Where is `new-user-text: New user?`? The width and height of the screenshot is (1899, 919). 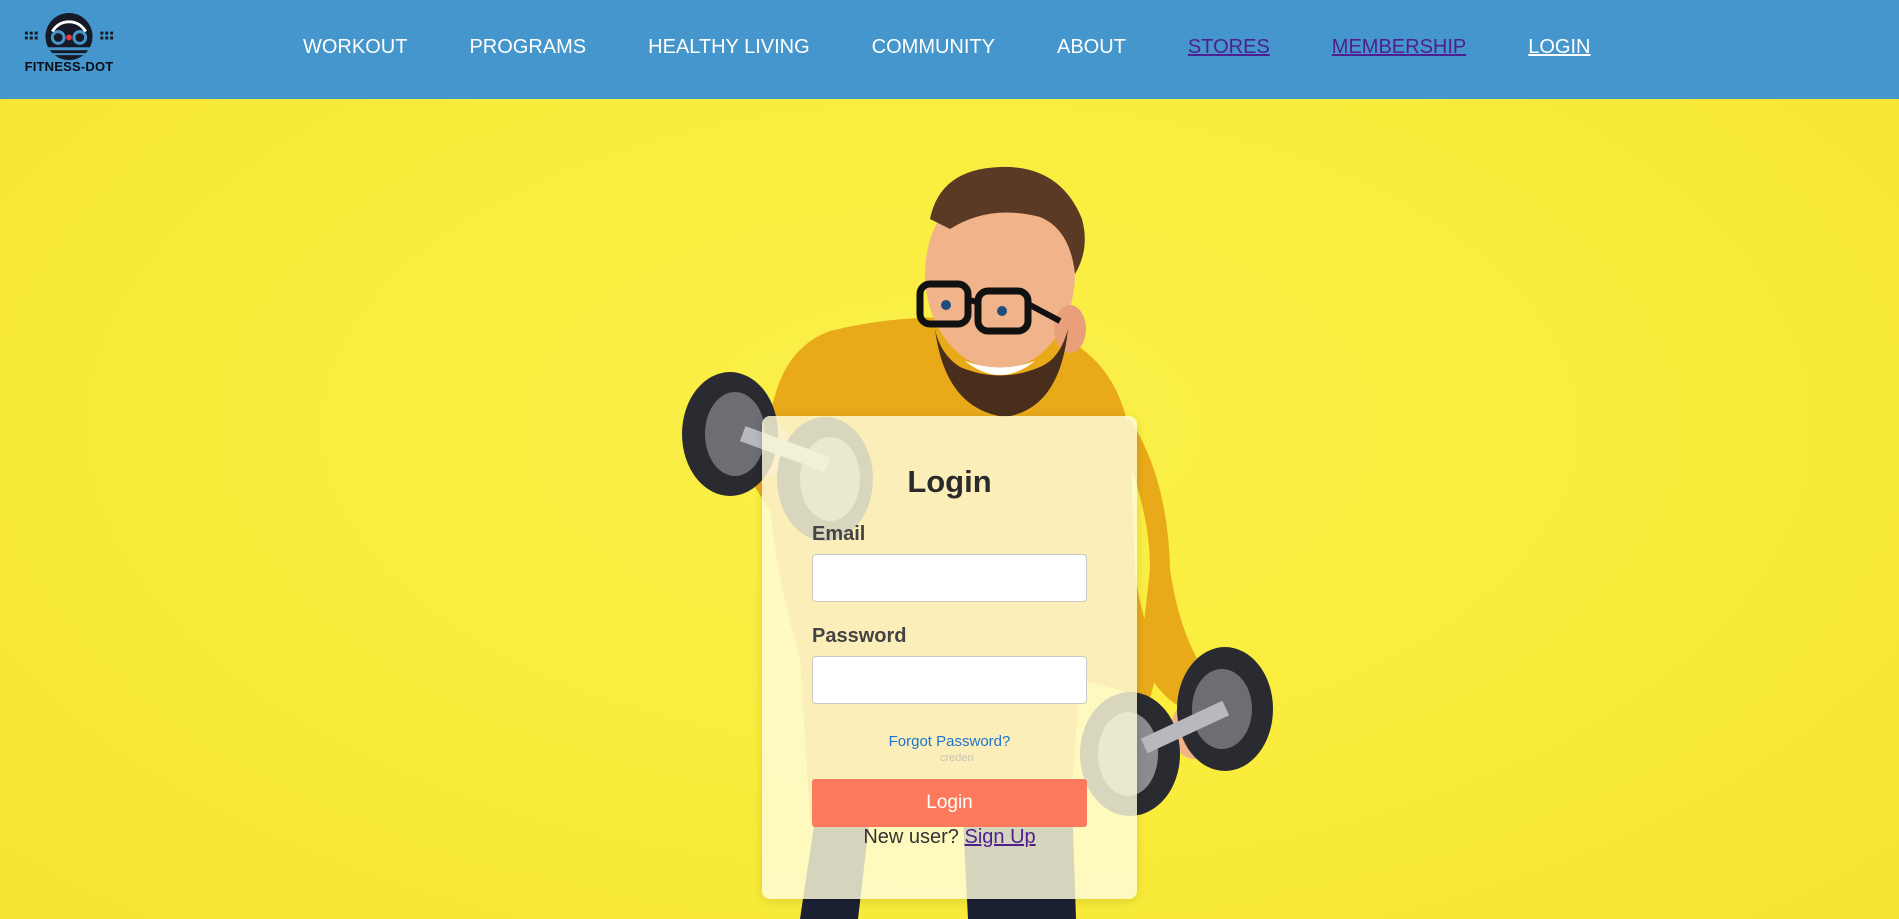 new-user-text: New user? is located at coordinates (911, 837).